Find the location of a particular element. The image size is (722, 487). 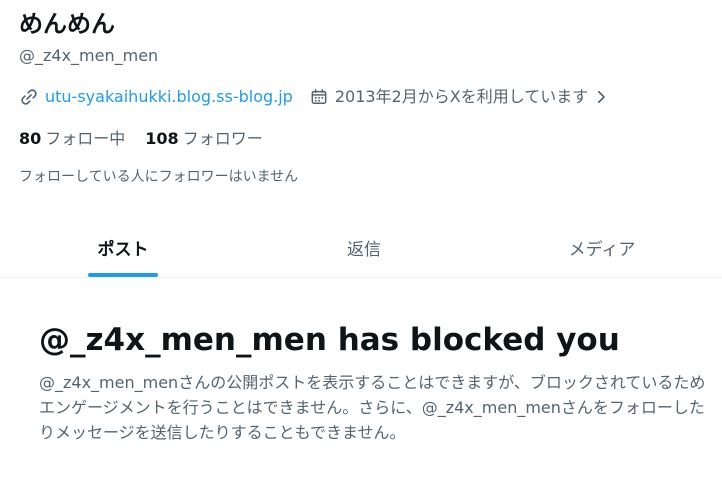

followers-label: フォロワー is located at coordinates (222, 138).